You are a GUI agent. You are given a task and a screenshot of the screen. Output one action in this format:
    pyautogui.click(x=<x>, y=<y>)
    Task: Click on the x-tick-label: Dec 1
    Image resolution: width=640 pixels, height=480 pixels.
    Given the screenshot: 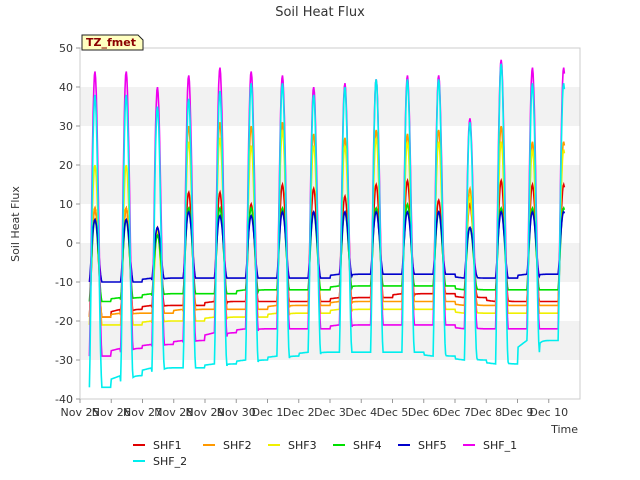 What is the action you would take?
    pyautogui.click(x=268, y=412)
    